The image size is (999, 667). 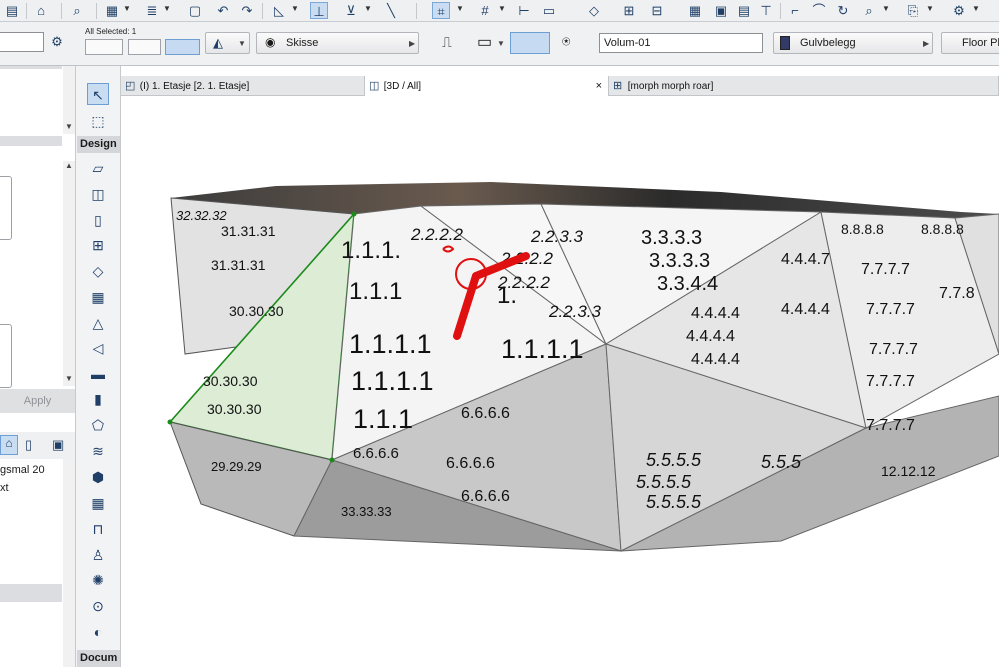 What do you see at coordinates (195, 10) in the screenshot?
I see `paste-icon: ▢` at bounding box center [195, 10].